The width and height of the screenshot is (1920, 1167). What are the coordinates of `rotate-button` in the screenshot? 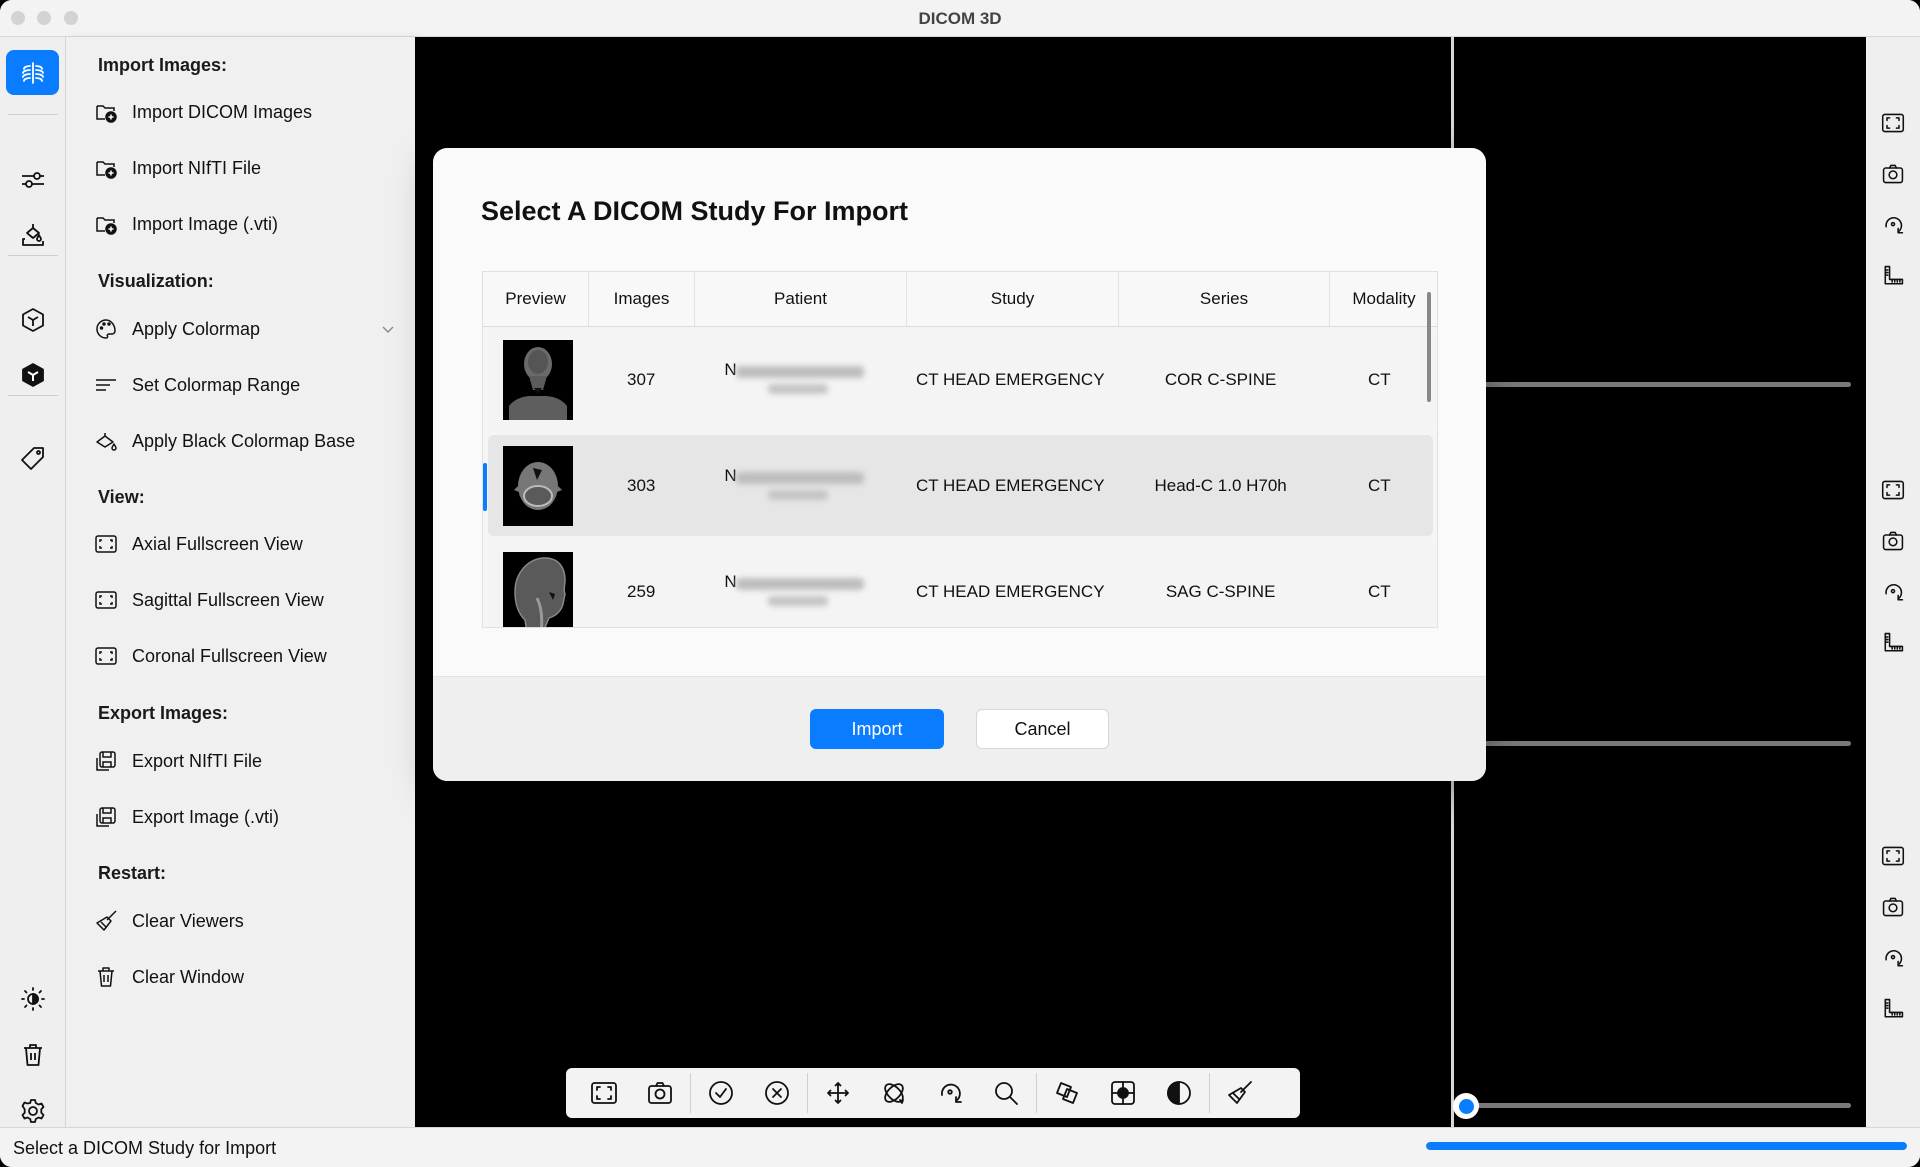 It's located at (950, 1093).